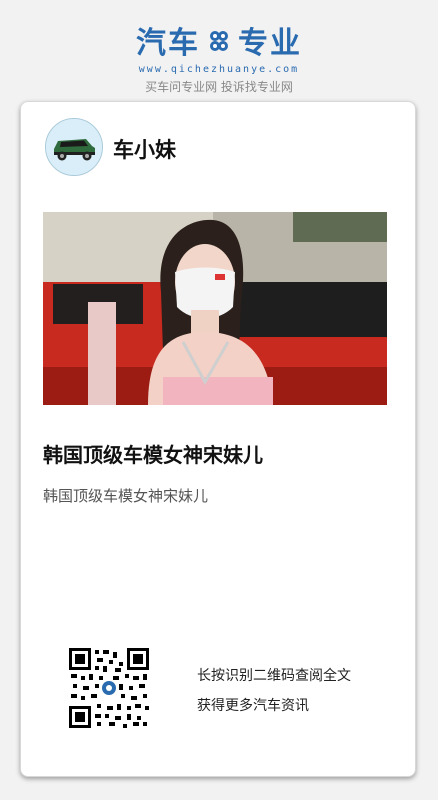 The width and height of the screenshot is (438, 800). Describe the element at coordinates (219, 87) in the screenshot. I see `slogan: 买车问专业网 投诉找专业网` at that location.